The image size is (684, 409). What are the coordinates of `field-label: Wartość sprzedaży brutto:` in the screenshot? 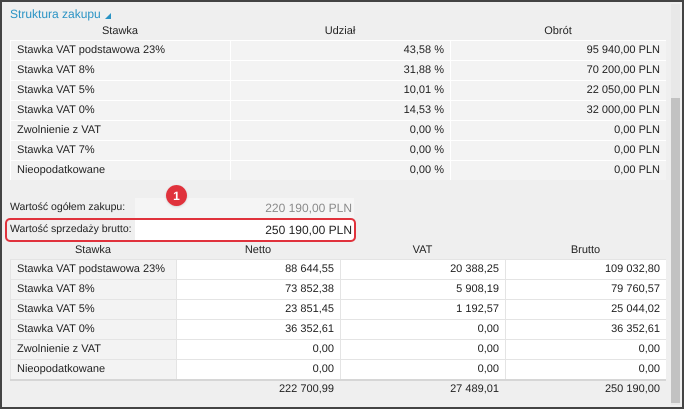 It's located at (71, 230).